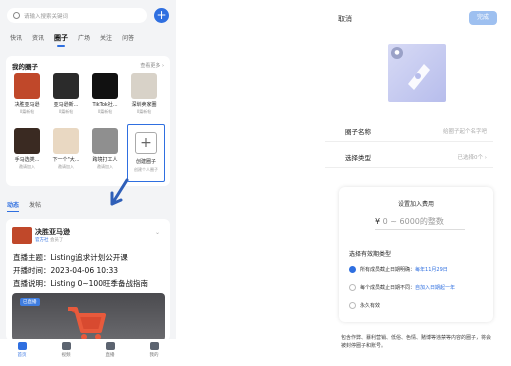 The image size is (511, 366). Describe the element at coordinates (77, 15) in the screenshot. I see `search-input: 请输入搜索关键词` at that location.